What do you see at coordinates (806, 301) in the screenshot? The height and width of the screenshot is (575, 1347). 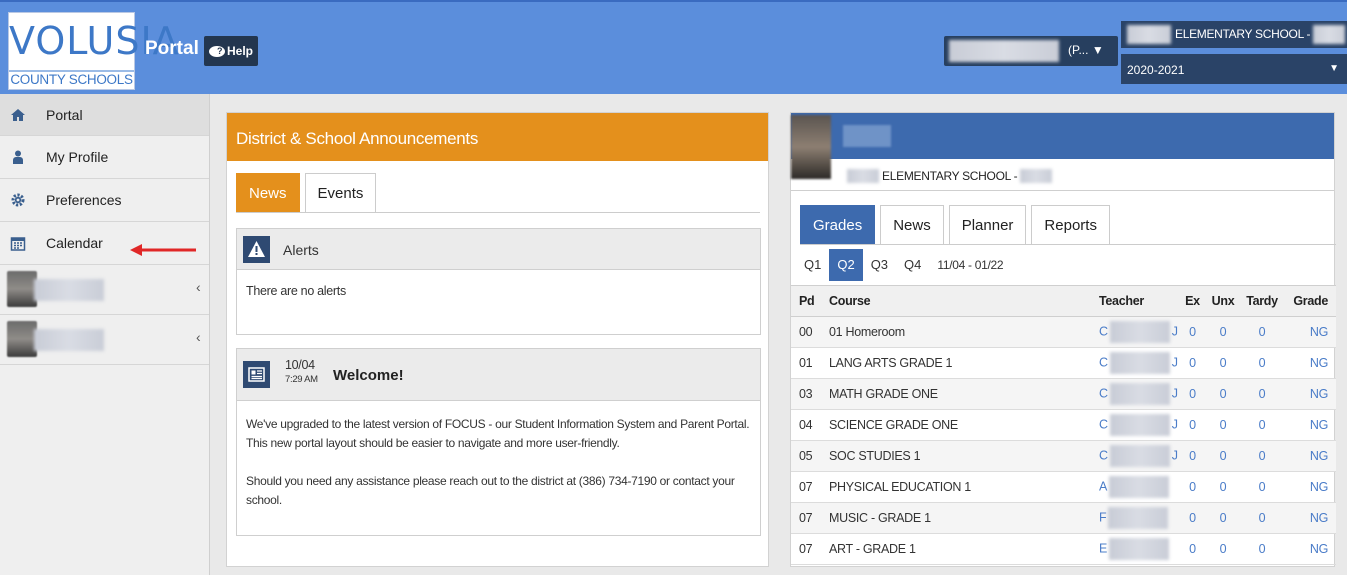 I see `col-pd: Pd` at bounding box center [806, 301].